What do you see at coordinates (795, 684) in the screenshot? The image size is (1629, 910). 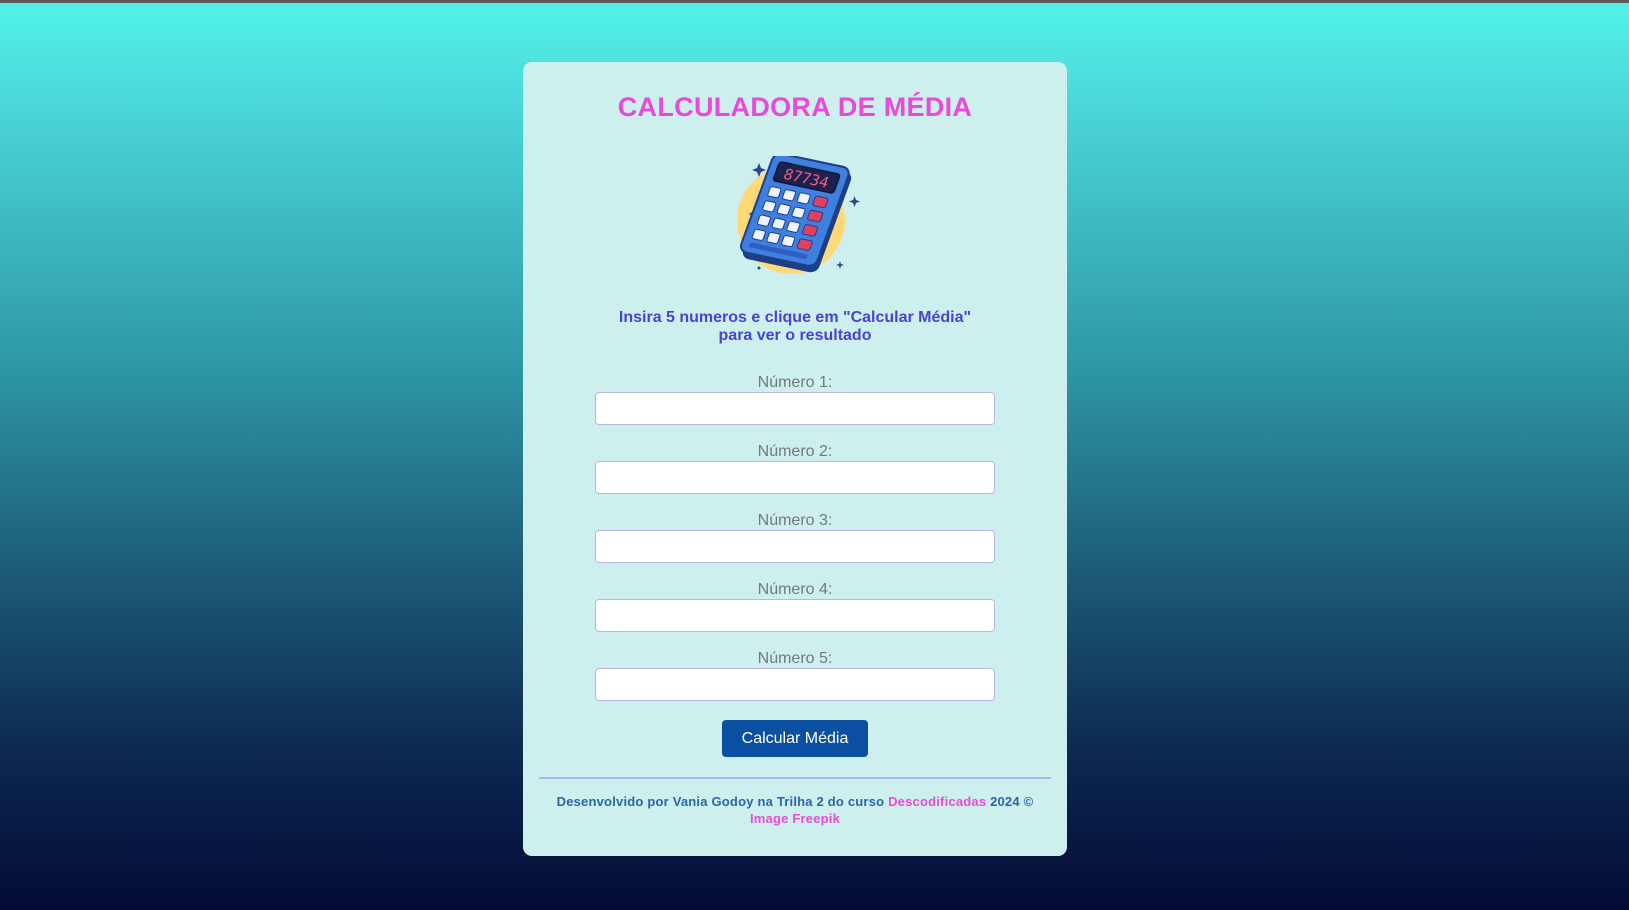 I see `number-5-input` at bounding box center [795, 684].